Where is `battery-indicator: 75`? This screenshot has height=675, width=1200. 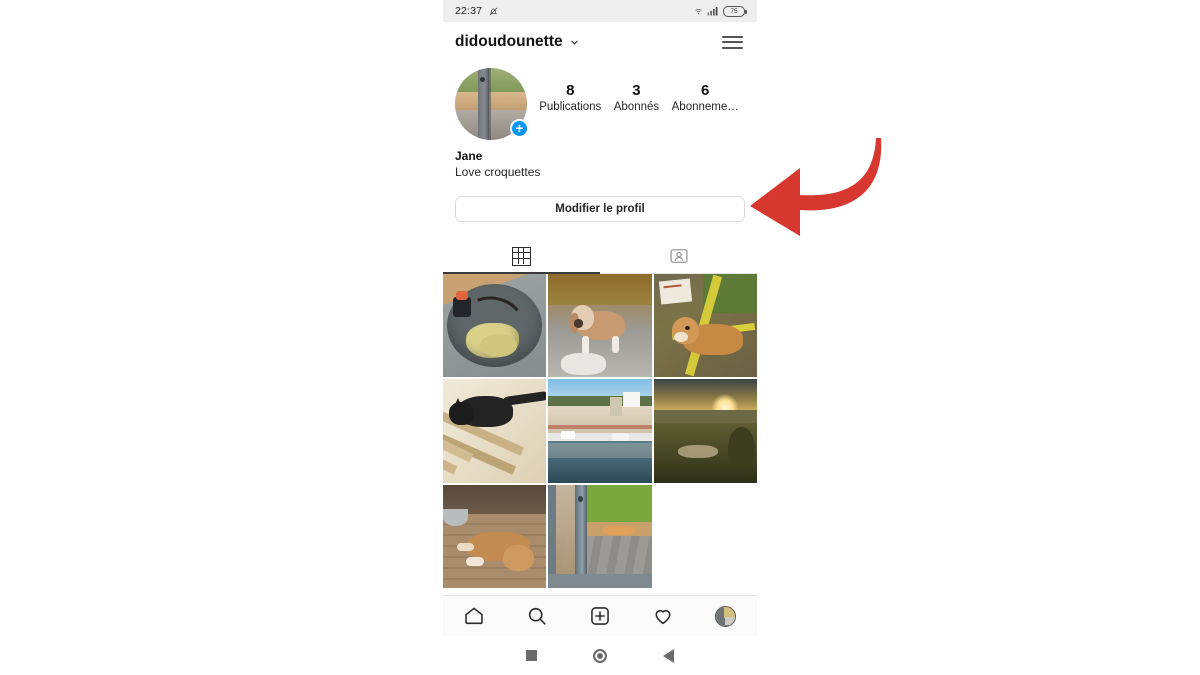 battery-indicator: 75 is located at coordinates (735, 11).